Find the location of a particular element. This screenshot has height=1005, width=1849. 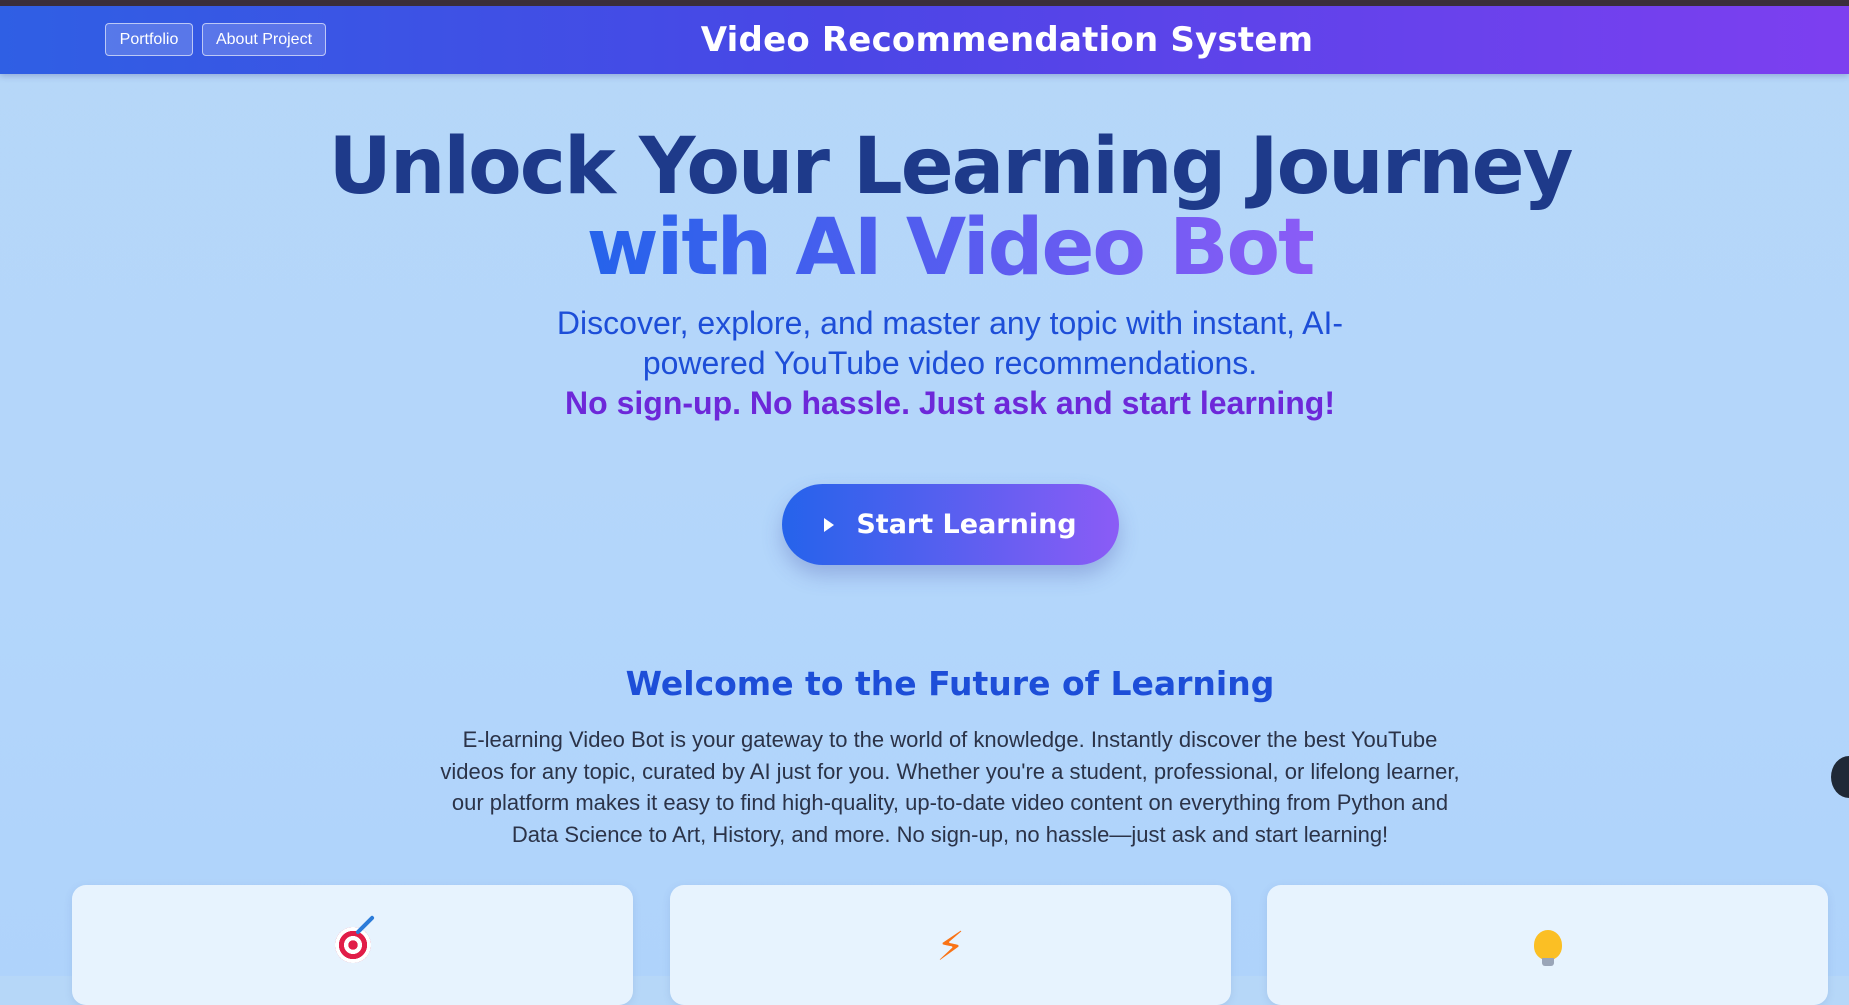

hero-headline-line2: with AI Video Bot is located at coordinates (924, 248).